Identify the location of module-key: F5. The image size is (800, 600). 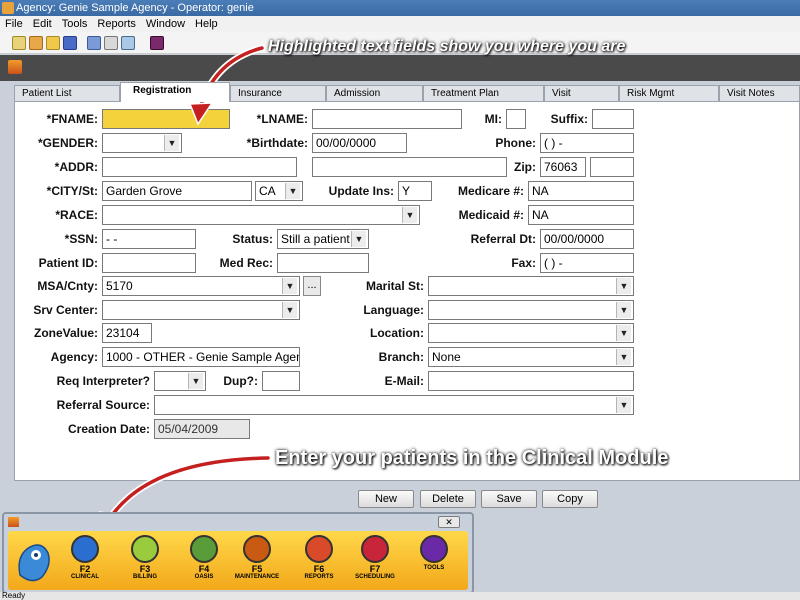
(257, 569).